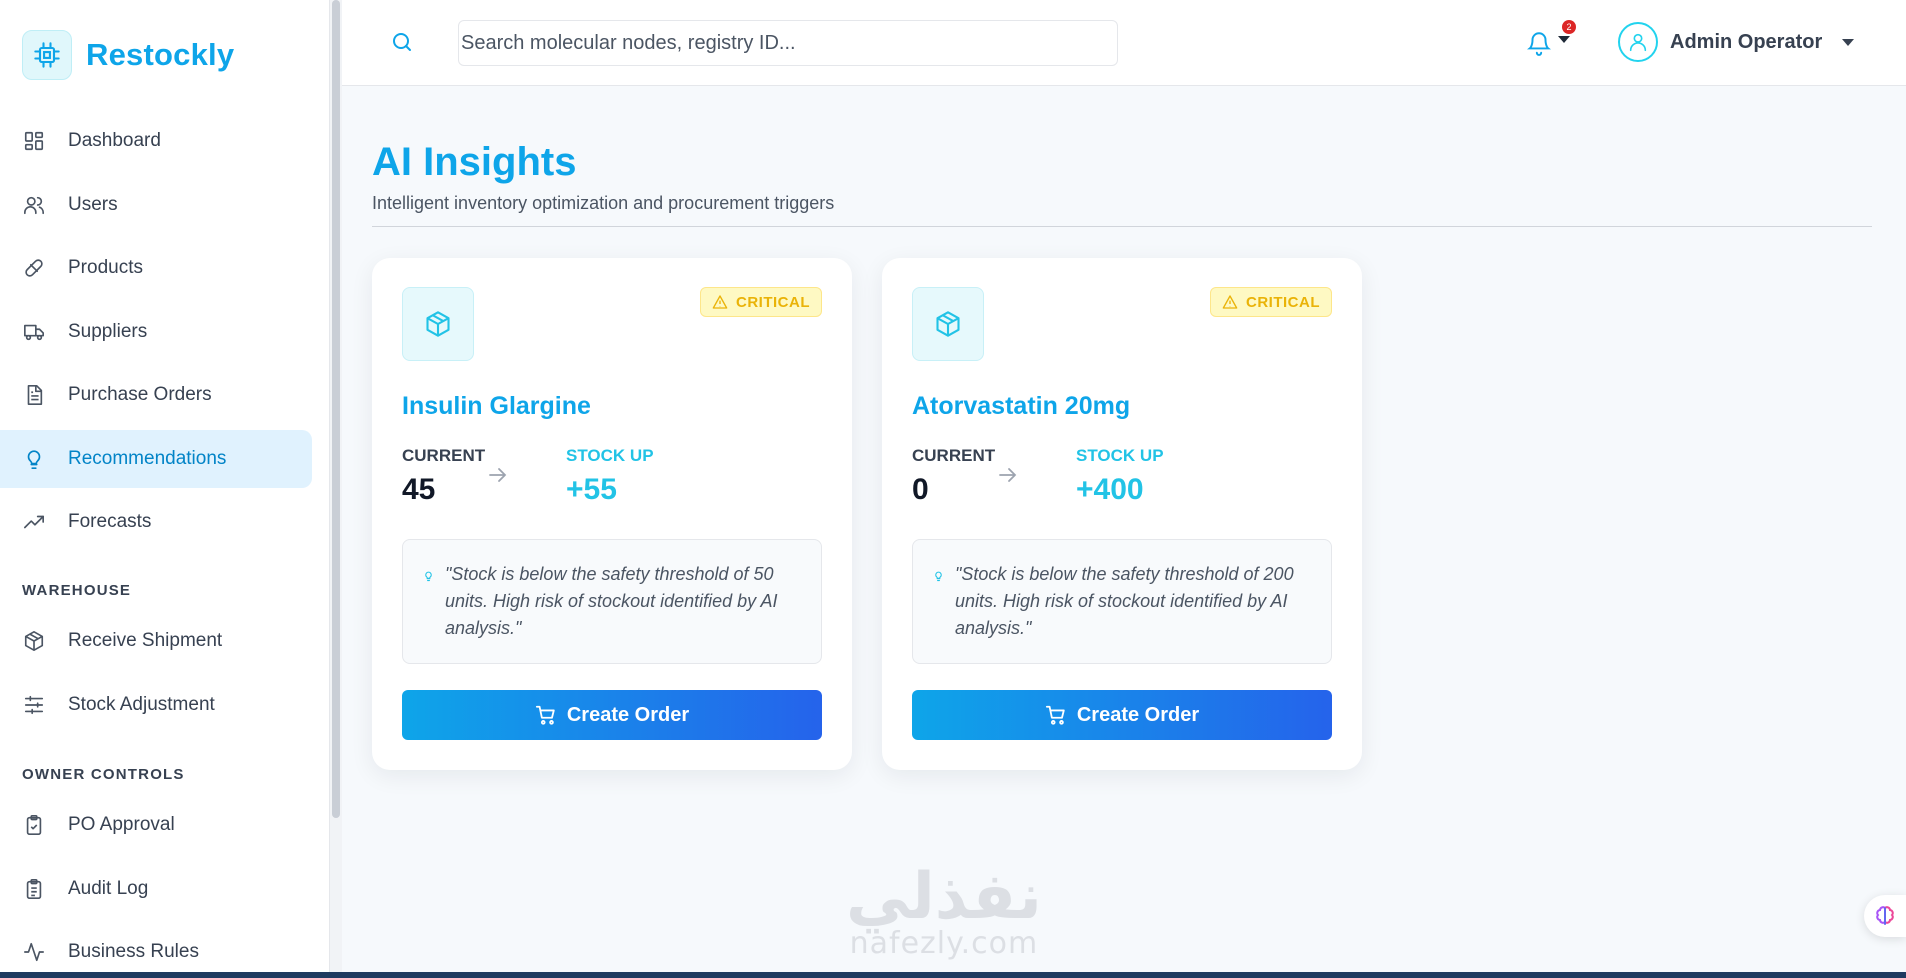  Describe the element at coordinates (121, 824) in the screenshot. I see `sidebar-item-label: PO Approval` at that location.